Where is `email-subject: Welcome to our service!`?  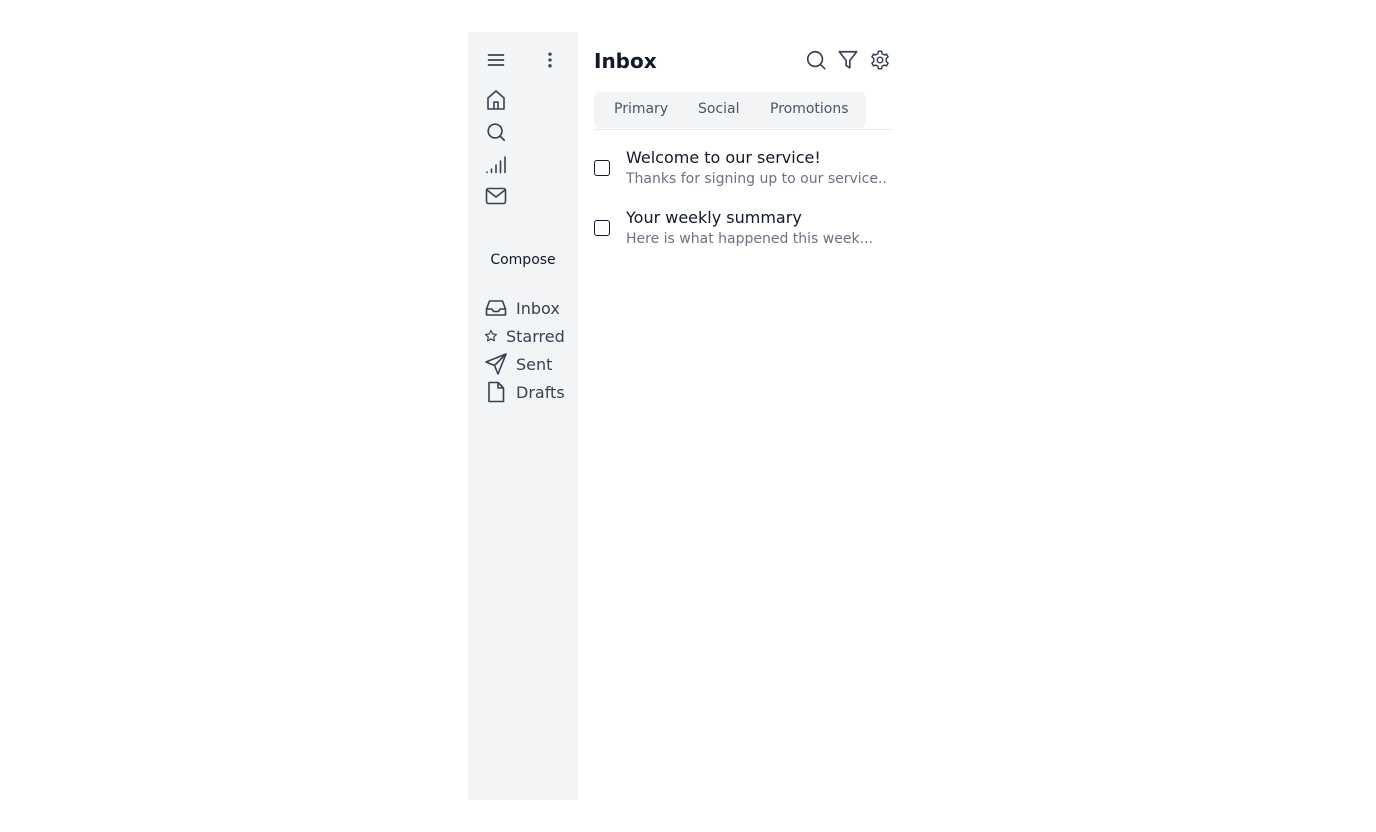 email-subject: Welcome to our service! is located at coordinates (723, 157).